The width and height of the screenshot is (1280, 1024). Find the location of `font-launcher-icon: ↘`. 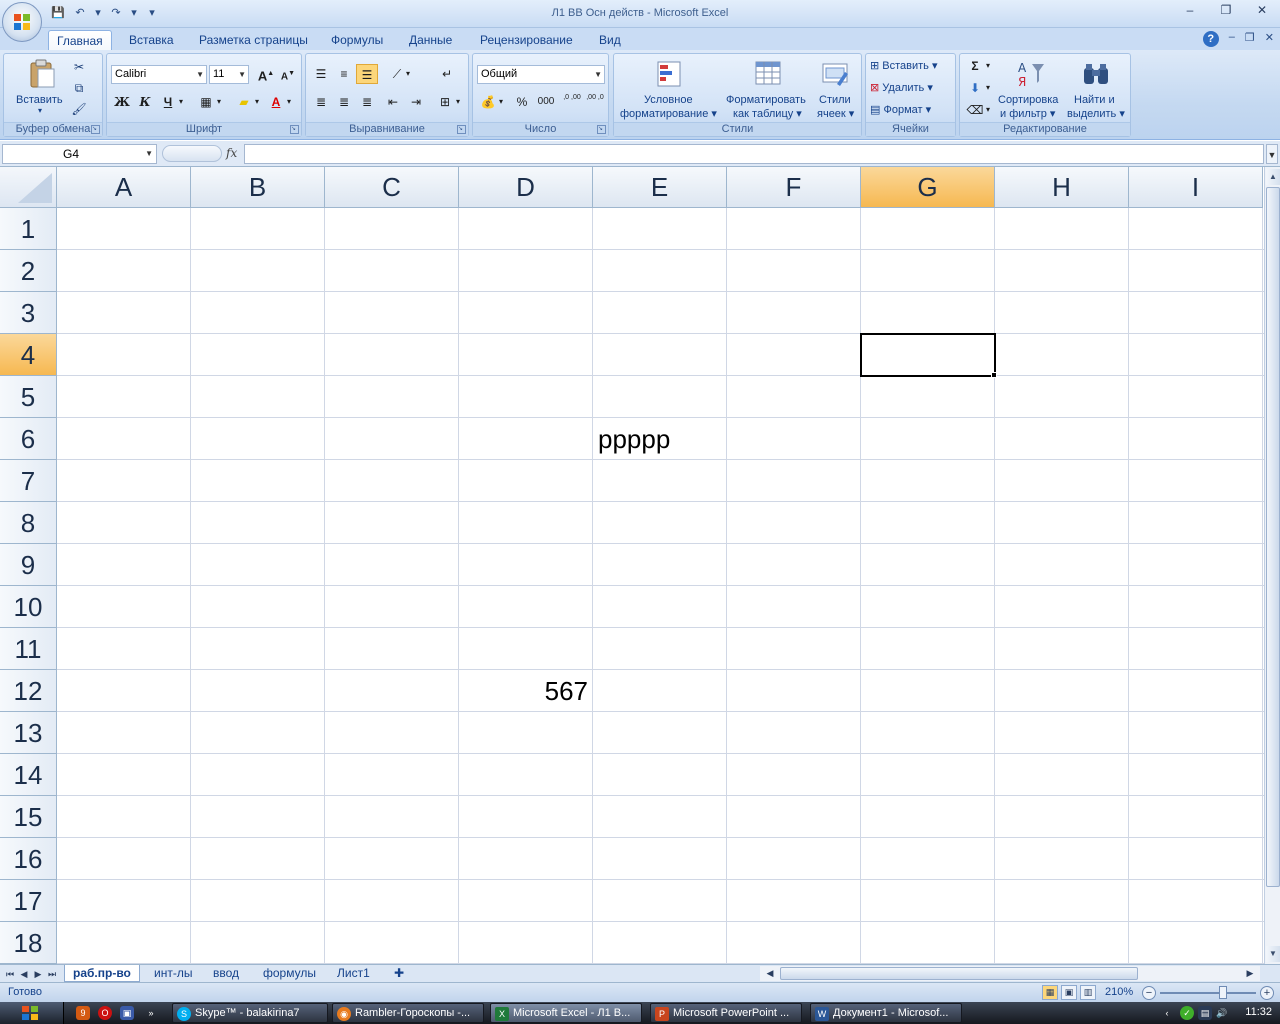

font-launcher-icon: ↘ is located at coordinates (294, 129).